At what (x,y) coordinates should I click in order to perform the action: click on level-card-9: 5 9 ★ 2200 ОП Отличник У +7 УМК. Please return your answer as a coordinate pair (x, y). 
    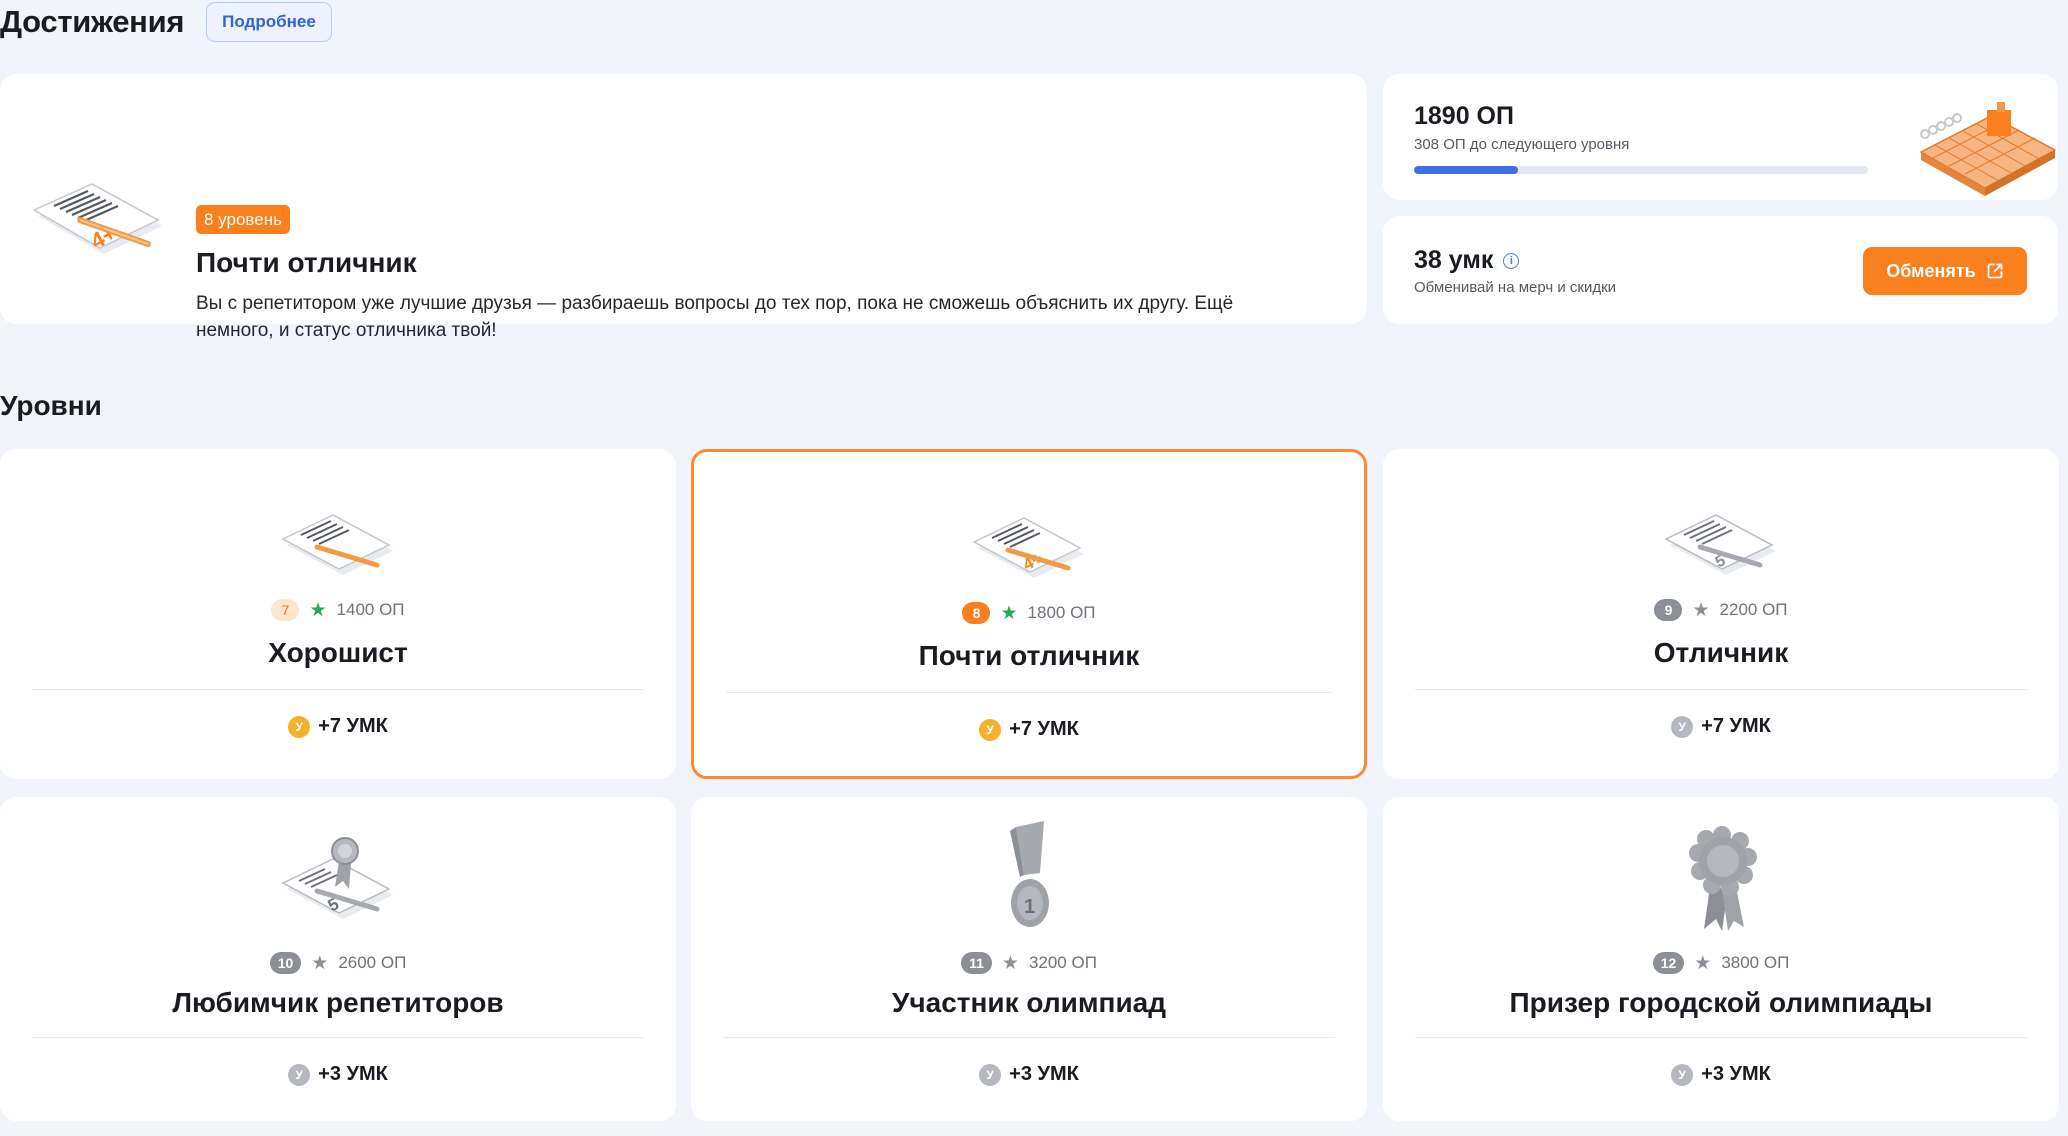
    Looking at the image, I should click on (1721, 614).